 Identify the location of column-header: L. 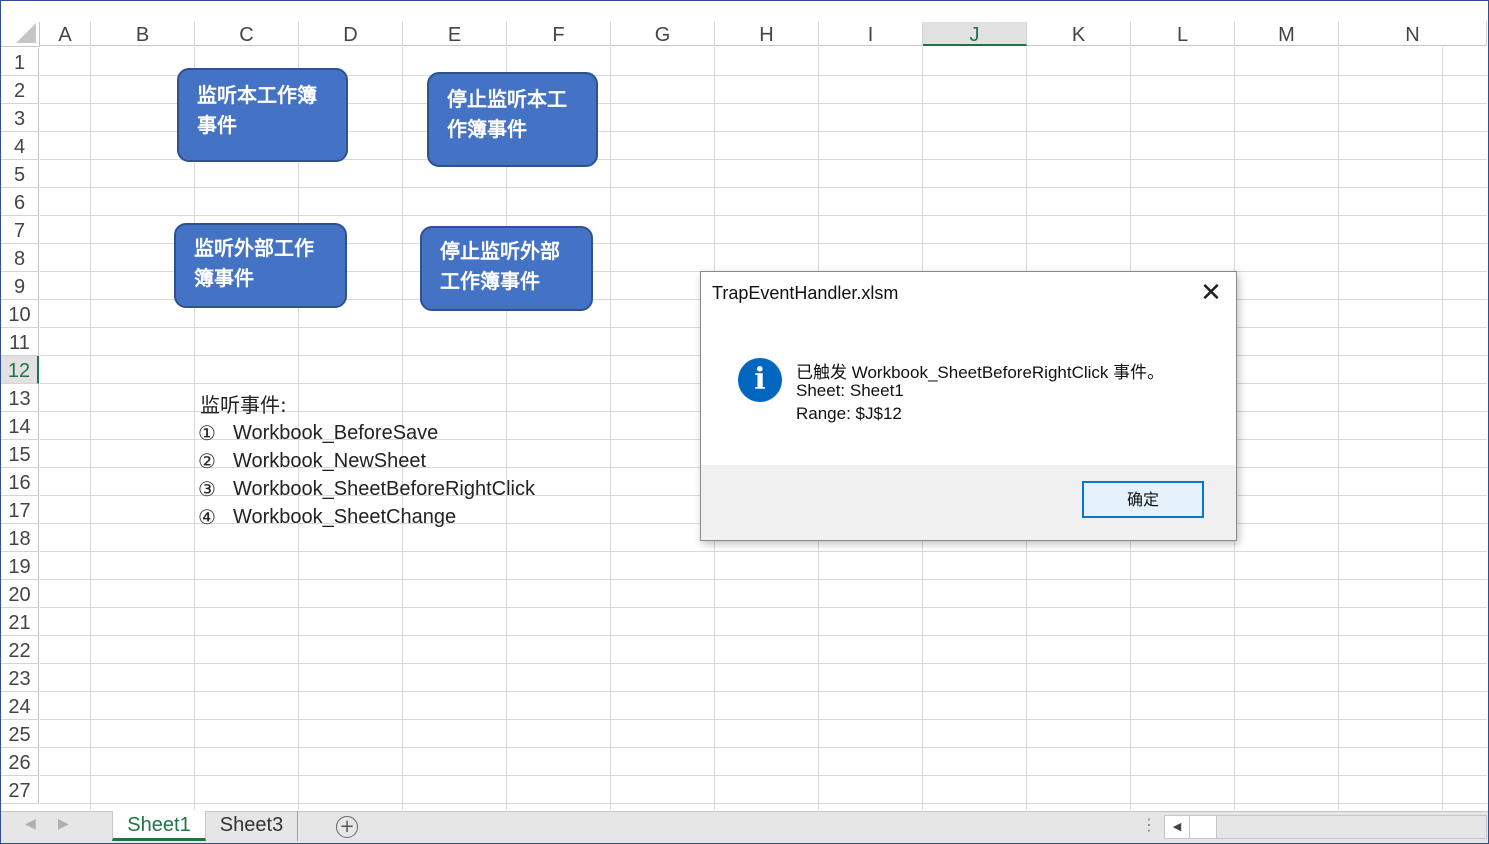
(1183, 34).